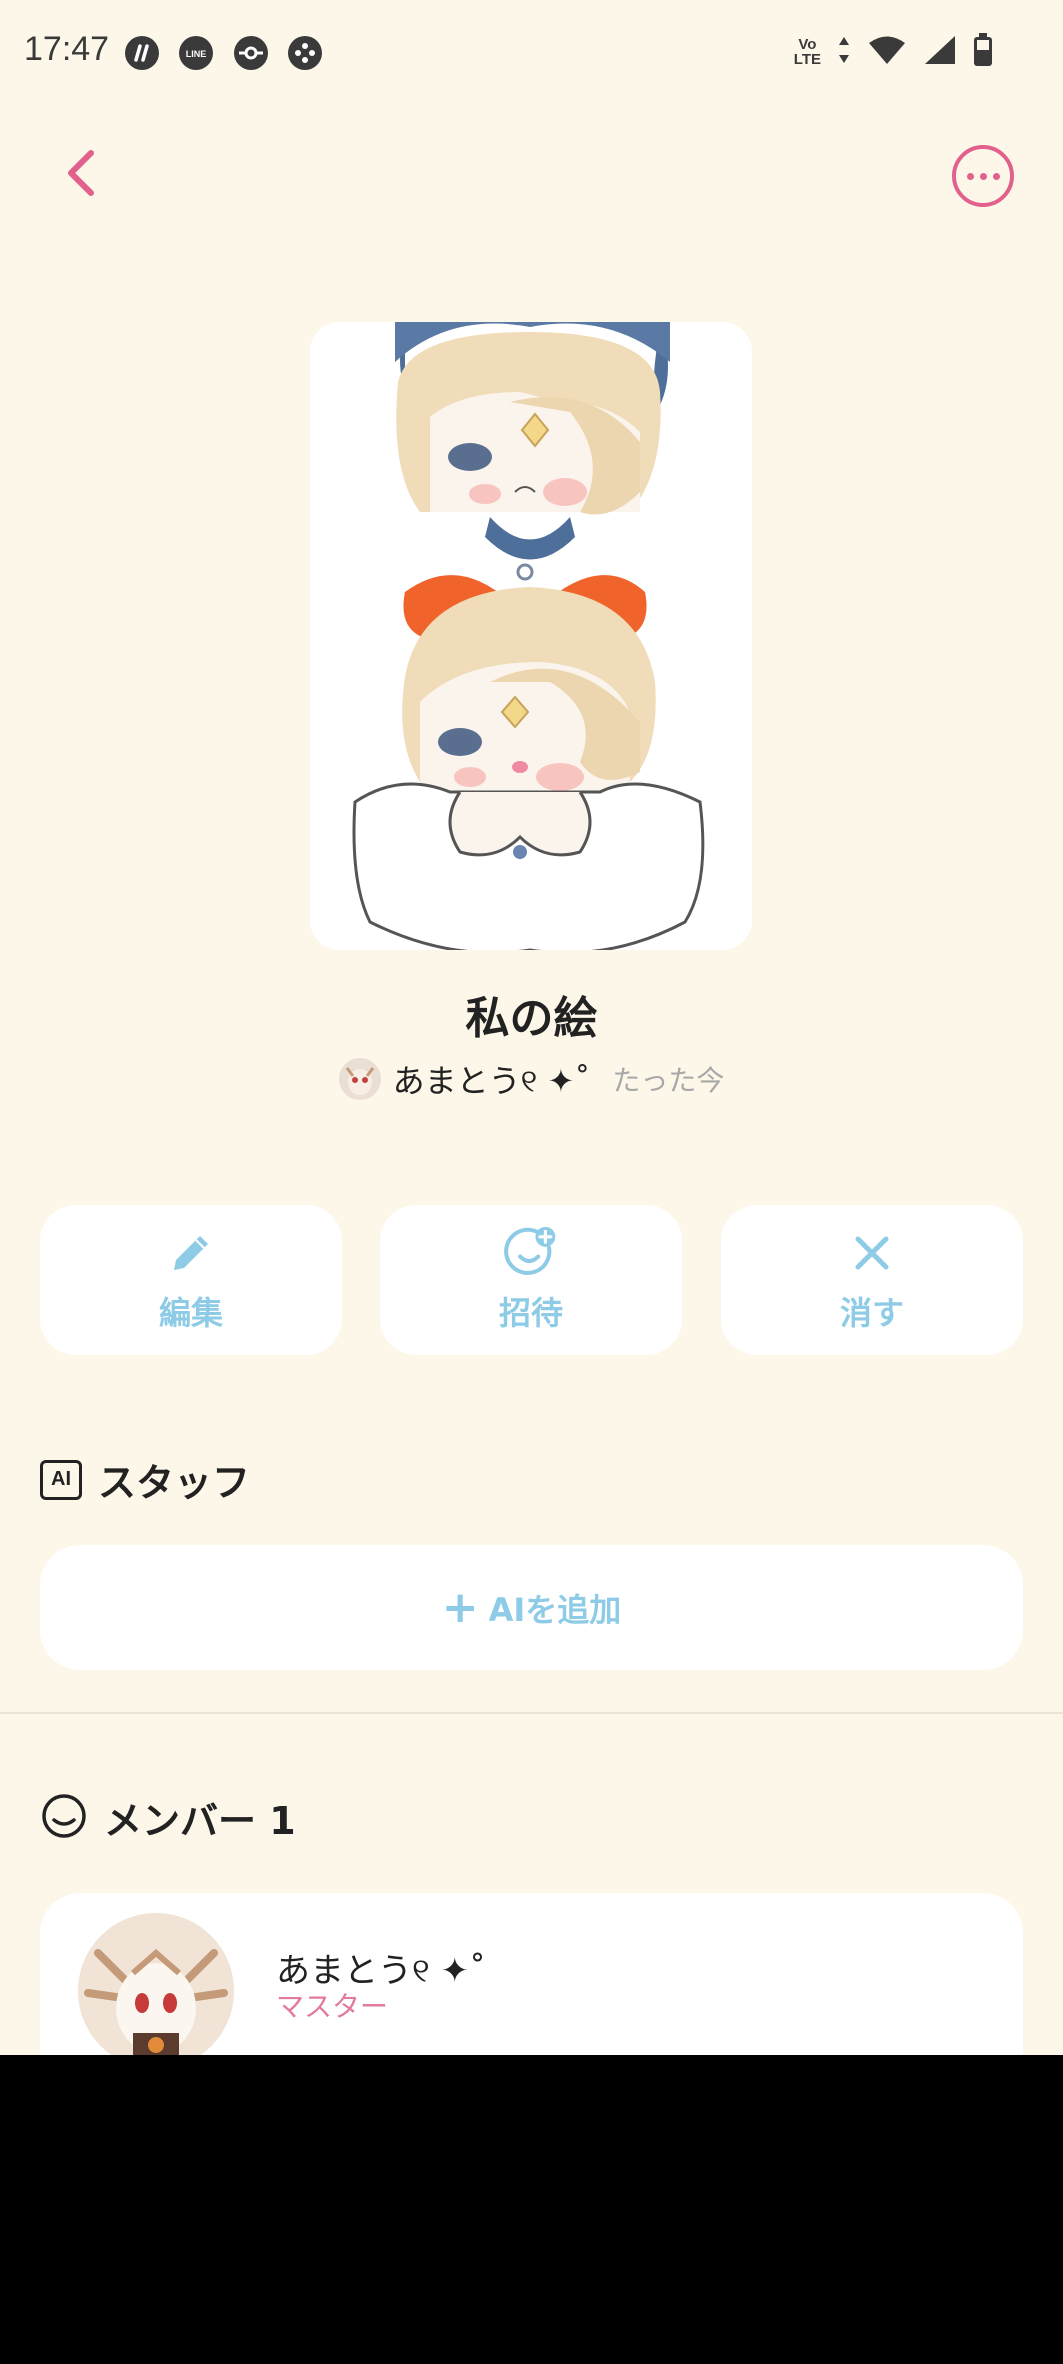 The height and width of the screenshot is (2364, 1063). I want to click on staff-section-header: AI スタッフ, so click(145, 1479).